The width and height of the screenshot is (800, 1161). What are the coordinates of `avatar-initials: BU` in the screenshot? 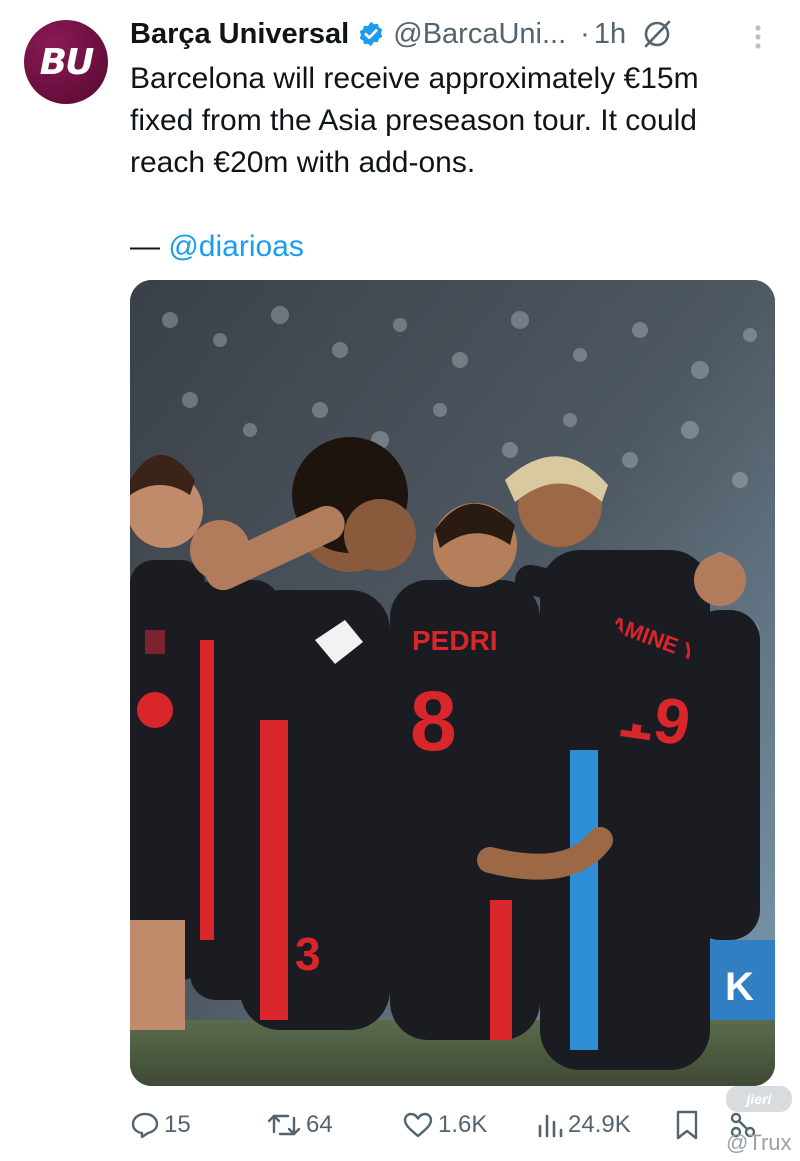 It's located at (67, 62).